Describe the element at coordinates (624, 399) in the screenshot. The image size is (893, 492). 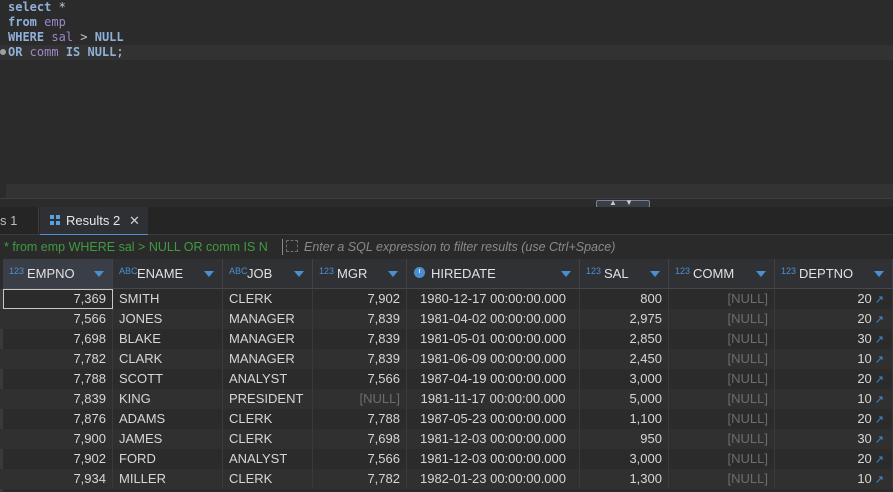
I see `cell-sal: 5,000` at that location.